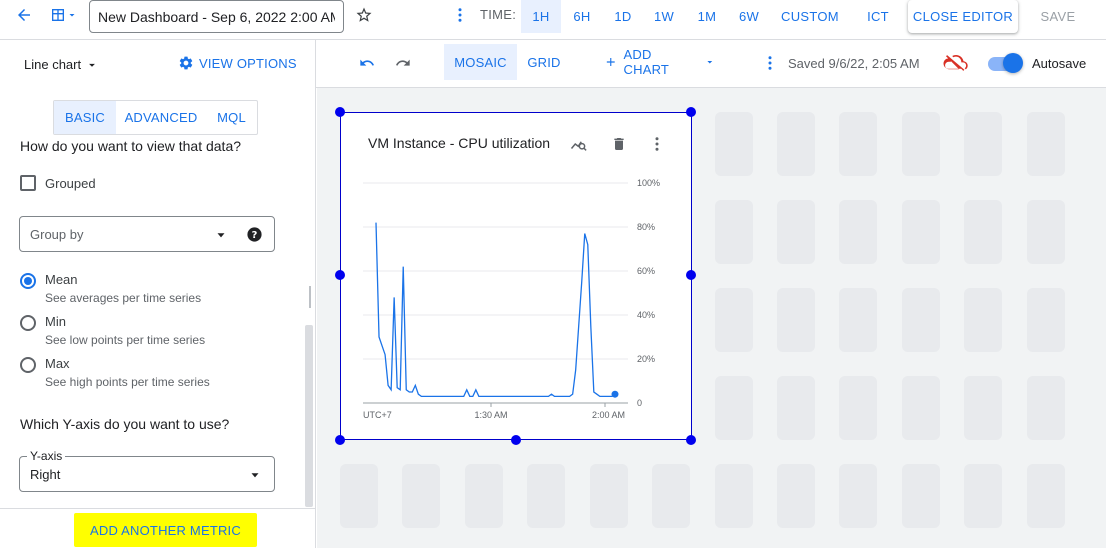  Describe the element at coordinates (161, 117) in the screenshot. I see `tab-advanced: ADVANCED` at that location.